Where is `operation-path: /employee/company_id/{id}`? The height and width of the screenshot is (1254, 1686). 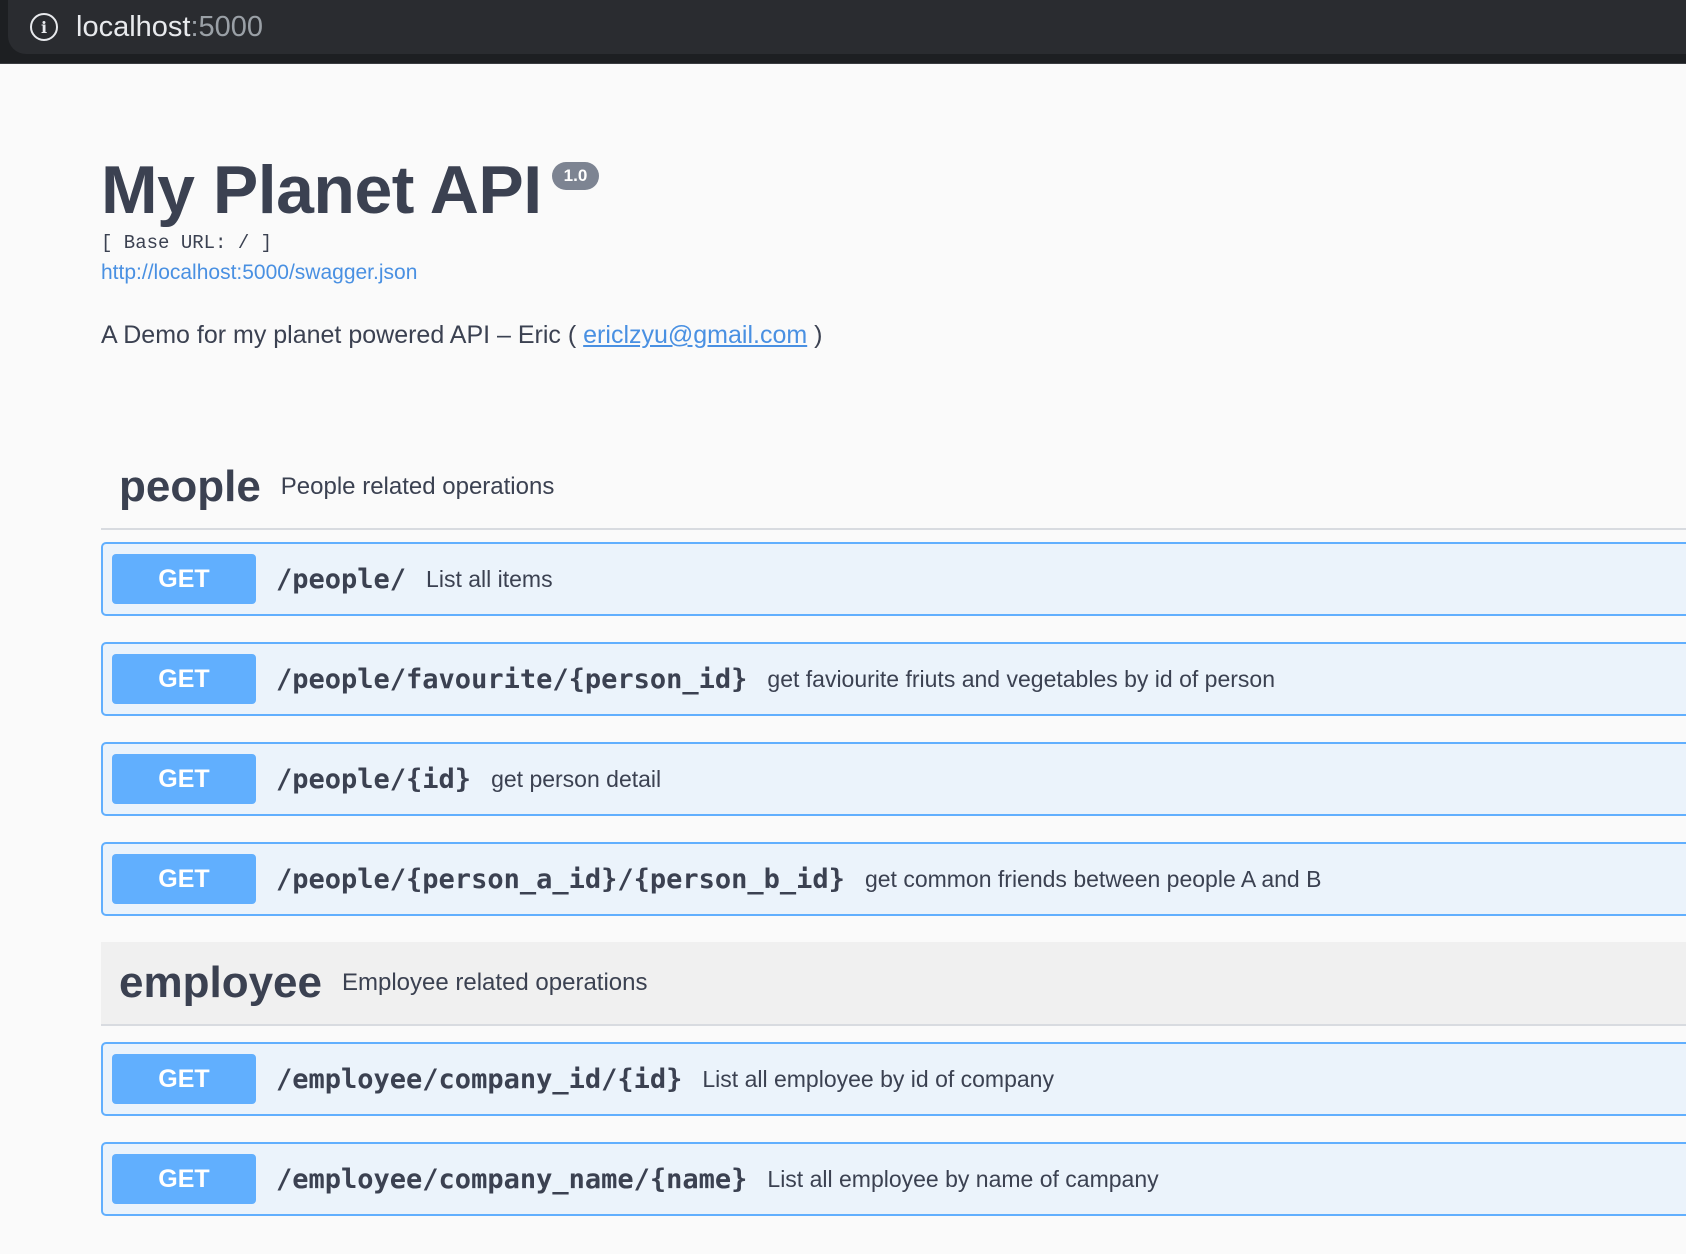
operation-path: /employee/company_id/{id} is located at coordinates (479, 1079).